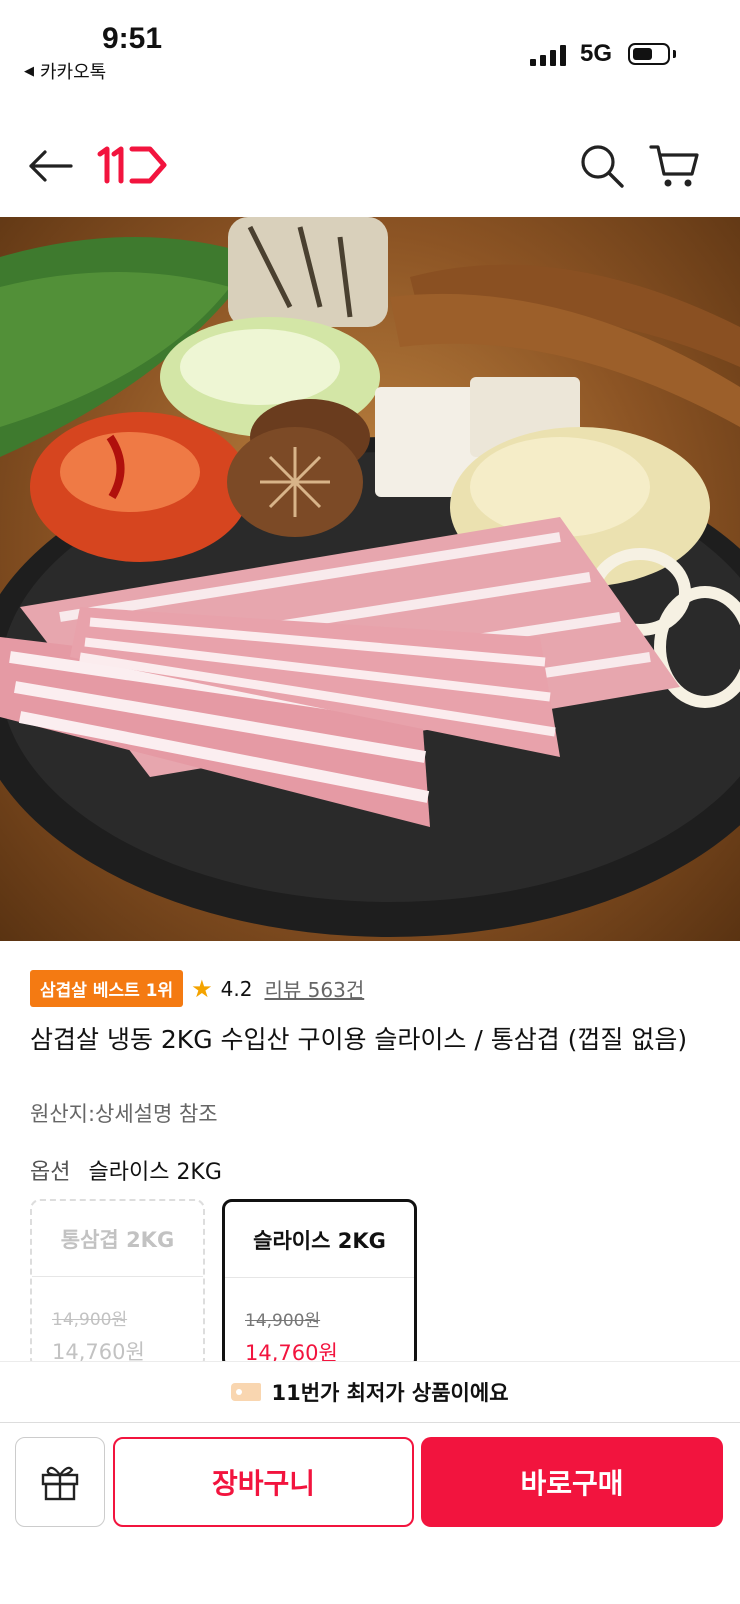 The height and width of the screenshot is (1604, 740). What do you see at coordinates (117, 1284) in the screenshot?
I see `option-card-whole: 통삼겹 2KG 14,900원 14,760원` at bounding box center [117, 1284].